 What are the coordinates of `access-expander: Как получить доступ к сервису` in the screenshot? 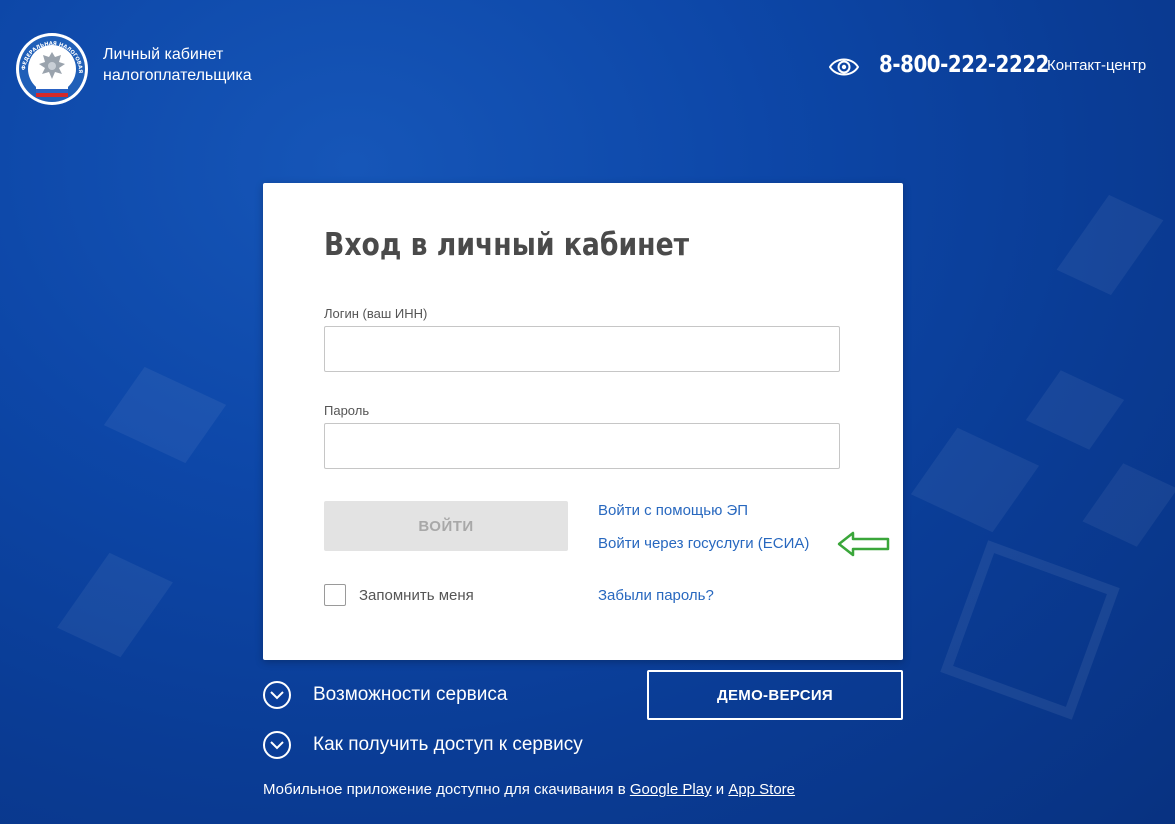 It's located at (423, 745).